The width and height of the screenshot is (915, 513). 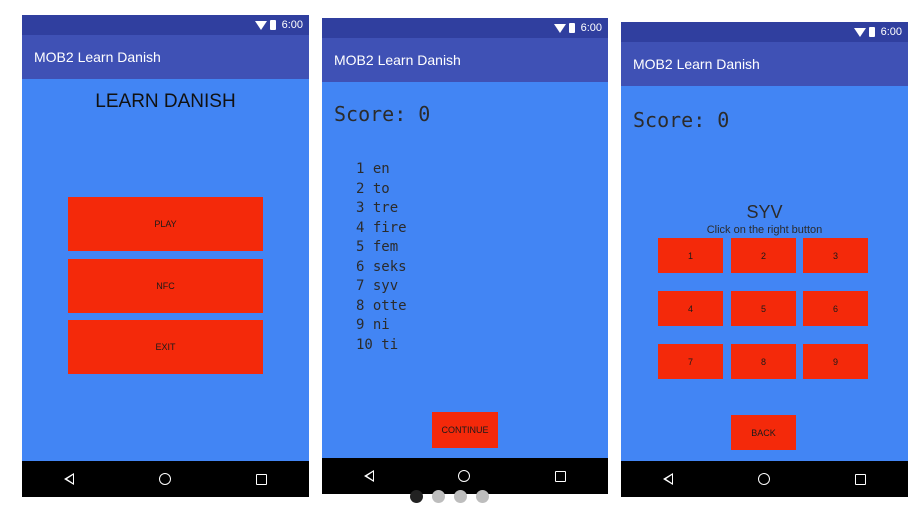 I want to click on nfc-button: NFC, so click(x=165, y=286).